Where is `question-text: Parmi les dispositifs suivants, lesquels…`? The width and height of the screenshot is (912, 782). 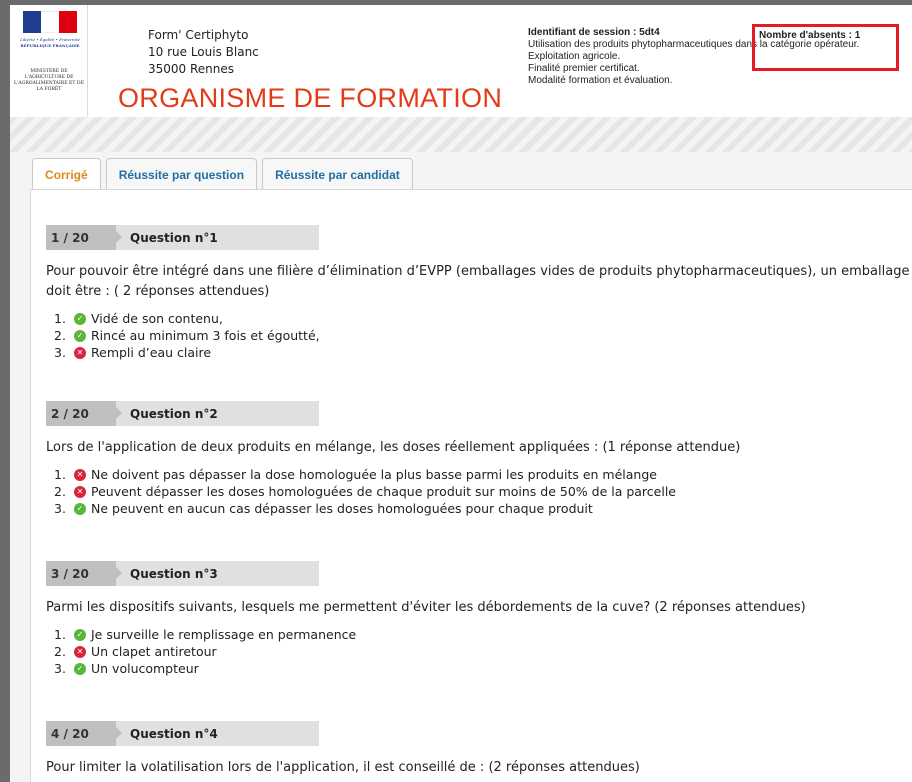
question-text: Parmi les dispositifs suivants, lesquels… is located at coordinates (426, 607).